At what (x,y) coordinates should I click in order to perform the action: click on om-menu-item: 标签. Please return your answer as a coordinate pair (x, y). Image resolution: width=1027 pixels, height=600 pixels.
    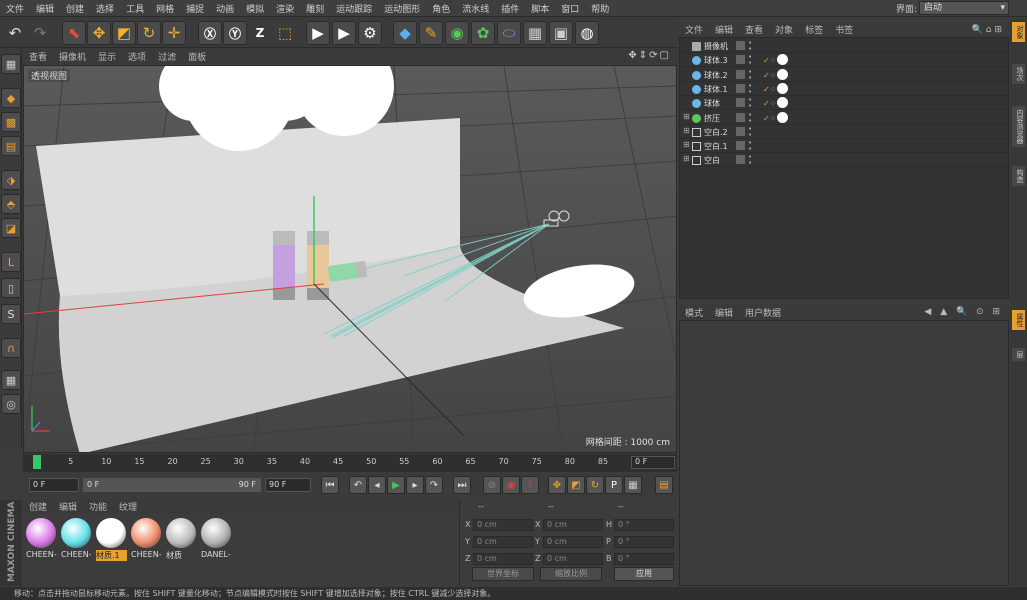
    Looking at the image, I should click on (814, 29).